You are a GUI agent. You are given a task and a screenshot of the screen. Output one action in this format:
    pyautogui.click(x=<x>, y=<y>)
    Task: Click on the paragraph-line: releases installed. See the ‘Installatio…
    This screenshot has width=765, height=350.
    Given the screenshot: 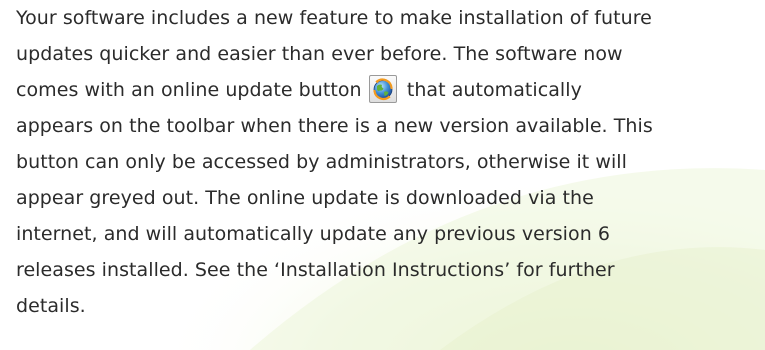 What is the action you would take?
    pyautogui.click(x=315, y=270)
    